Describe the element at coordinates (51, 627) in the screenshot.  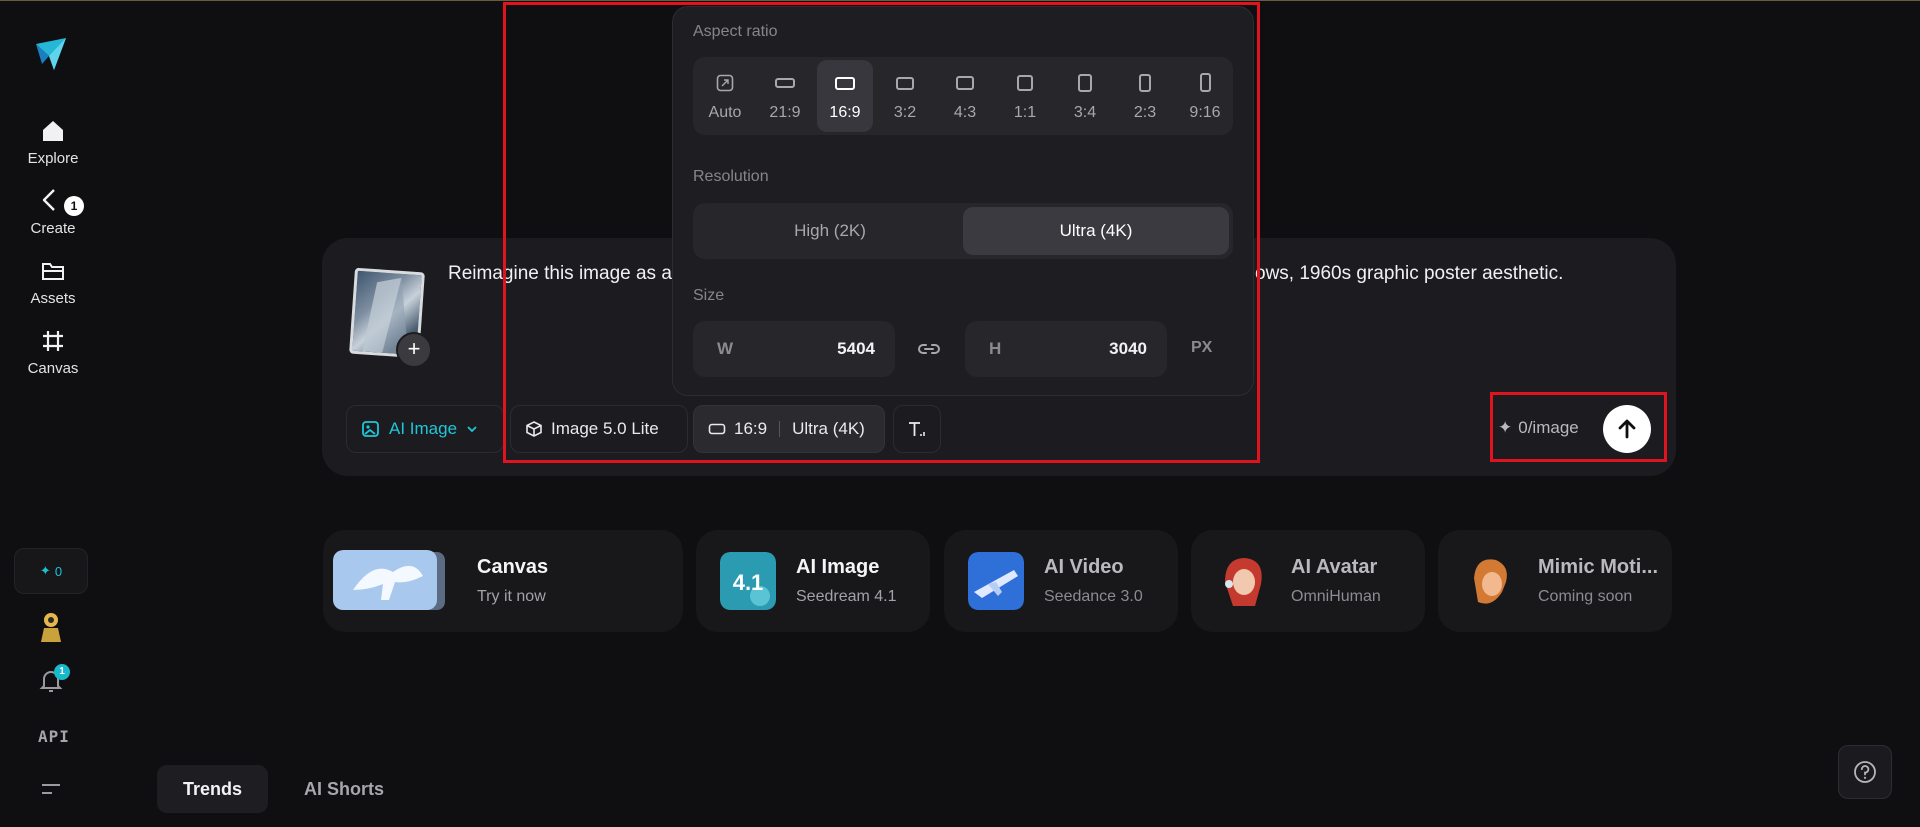
I see `user-avatar` at that location.